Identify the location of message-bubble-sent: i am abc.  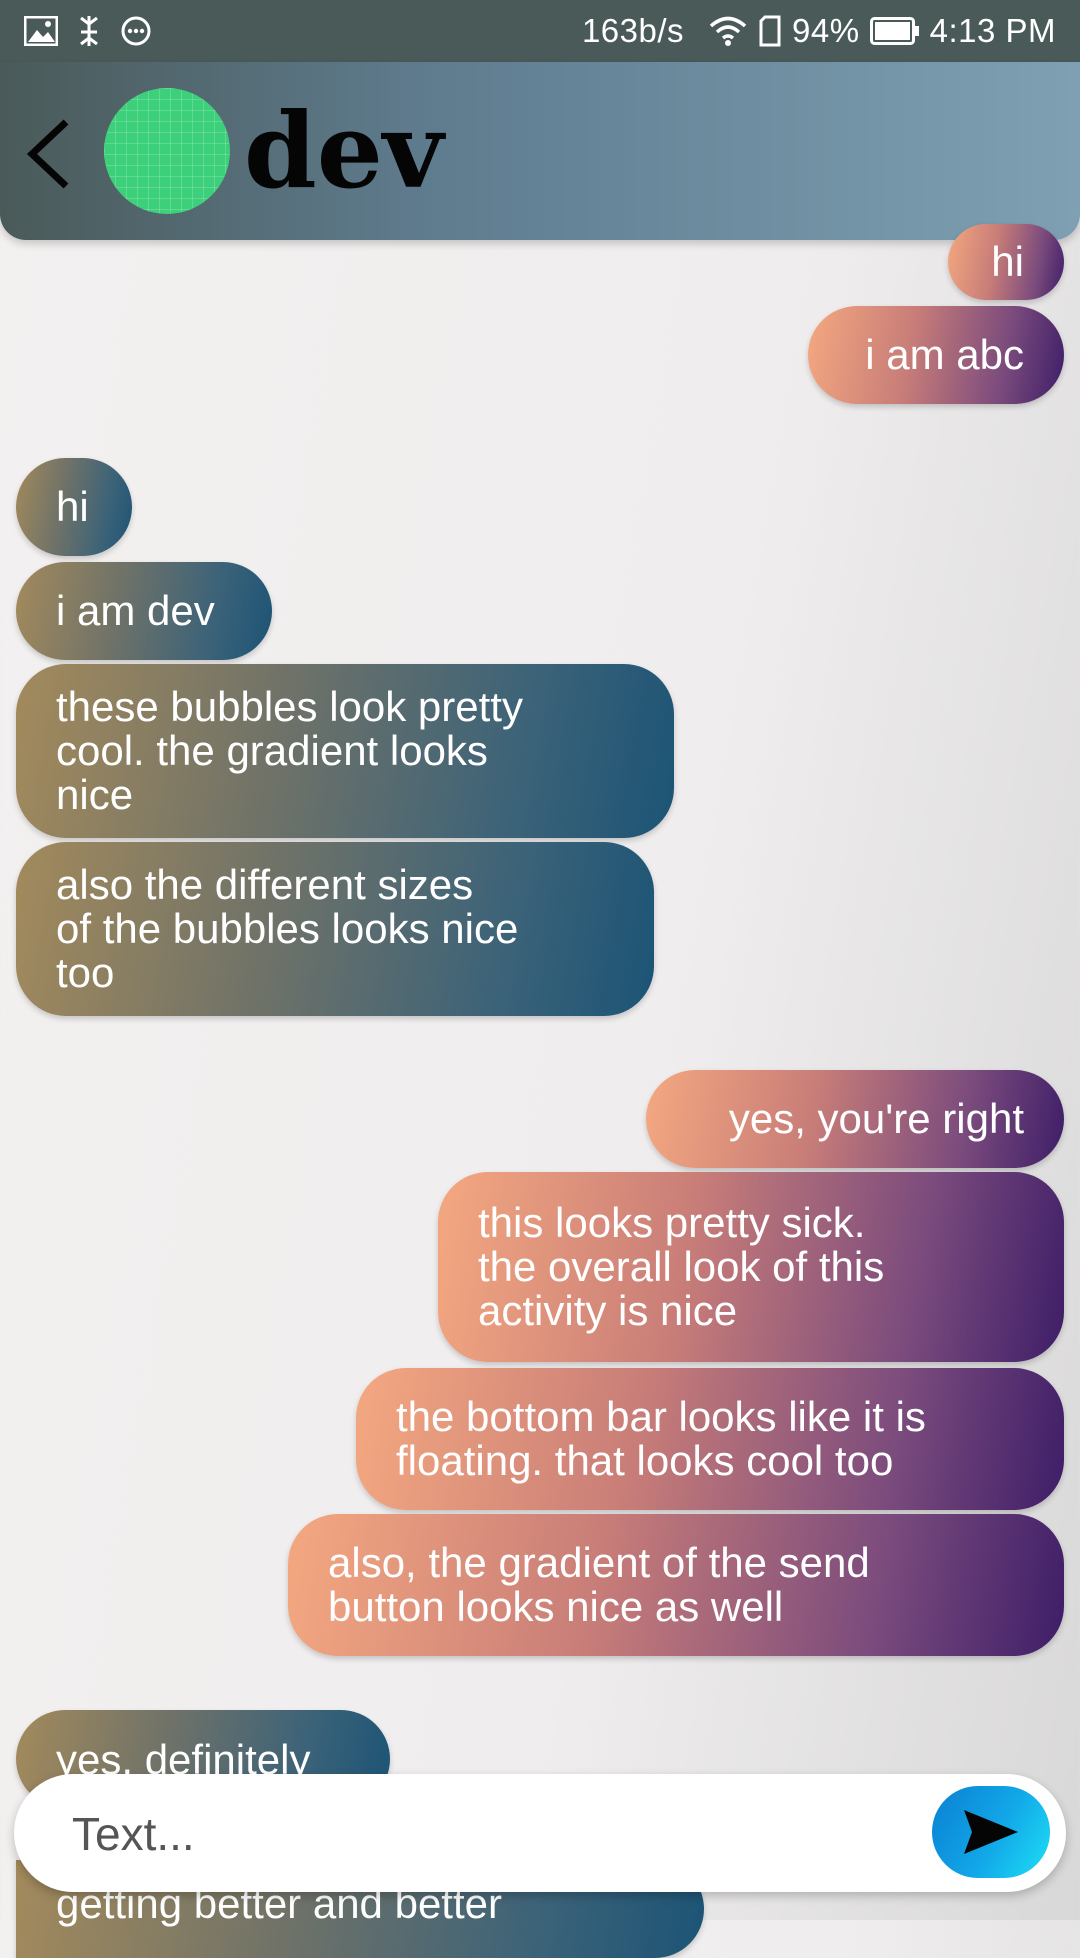
(936, 355).